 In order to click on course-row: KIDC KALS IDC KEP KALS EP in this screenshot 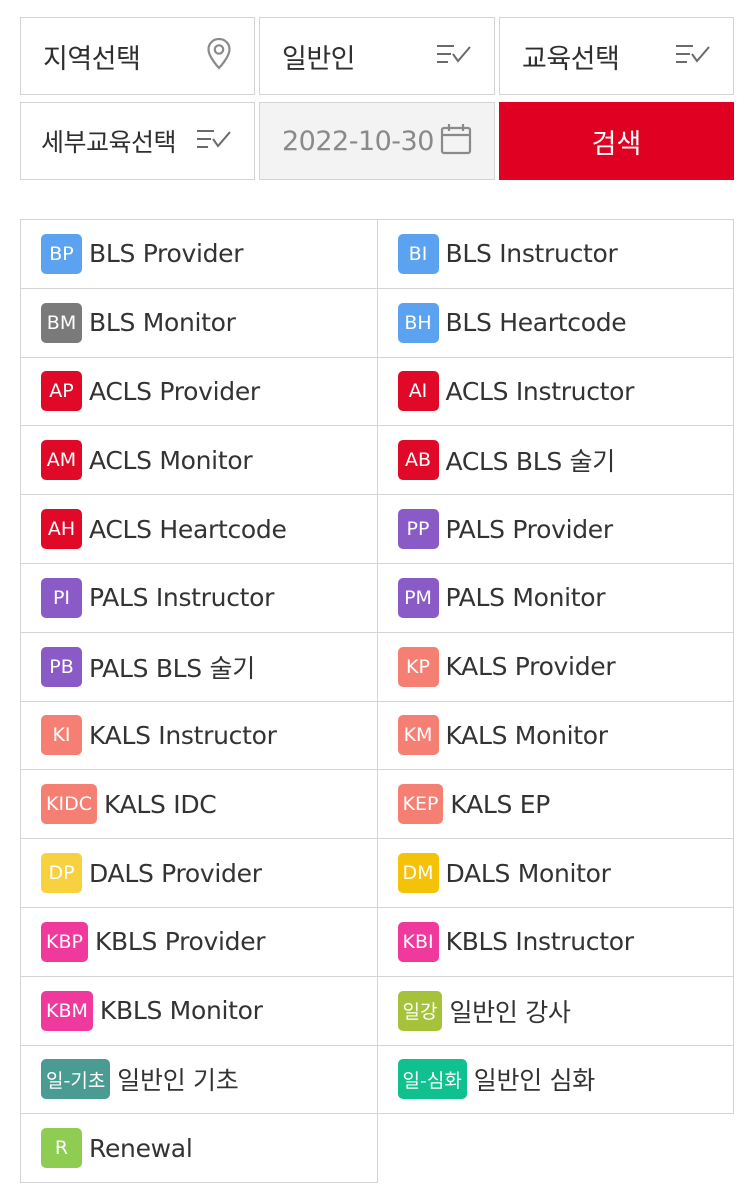, I will do `click(377, 805)`.